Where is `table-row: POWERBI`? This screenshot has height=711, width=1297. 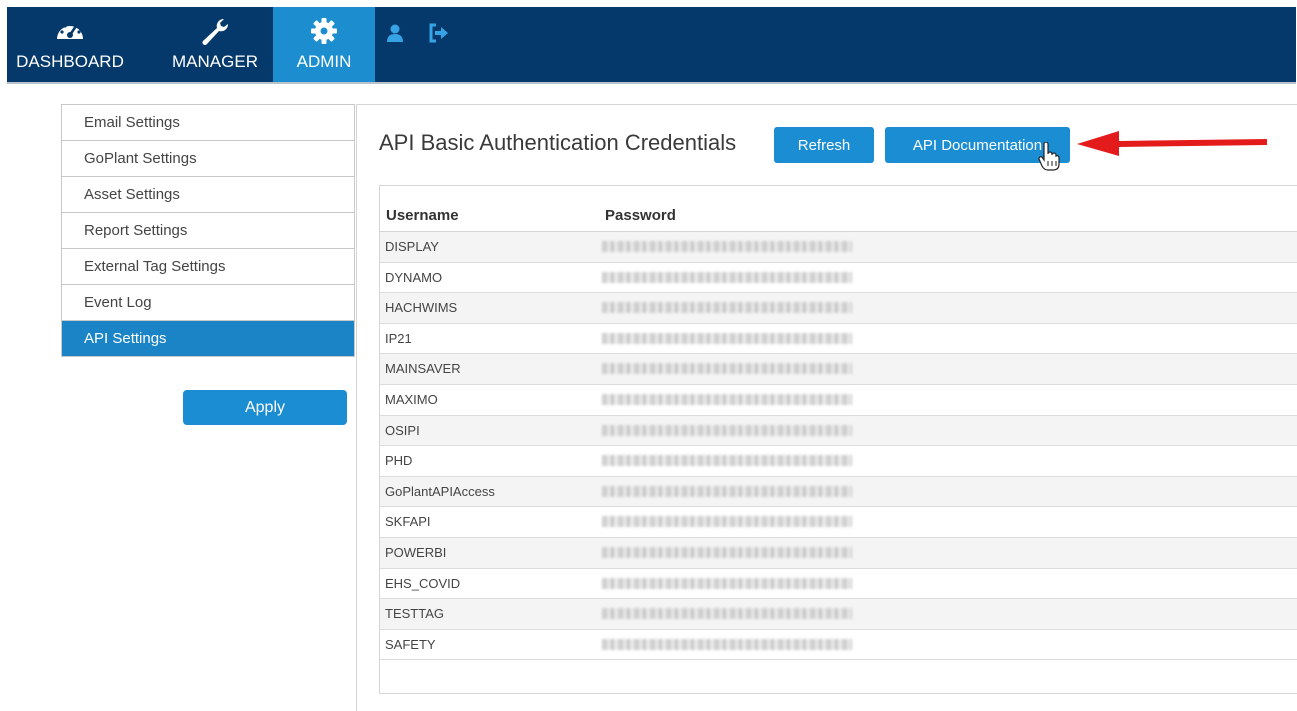 table-row: POWERBI is located at coordinates (838, 553).